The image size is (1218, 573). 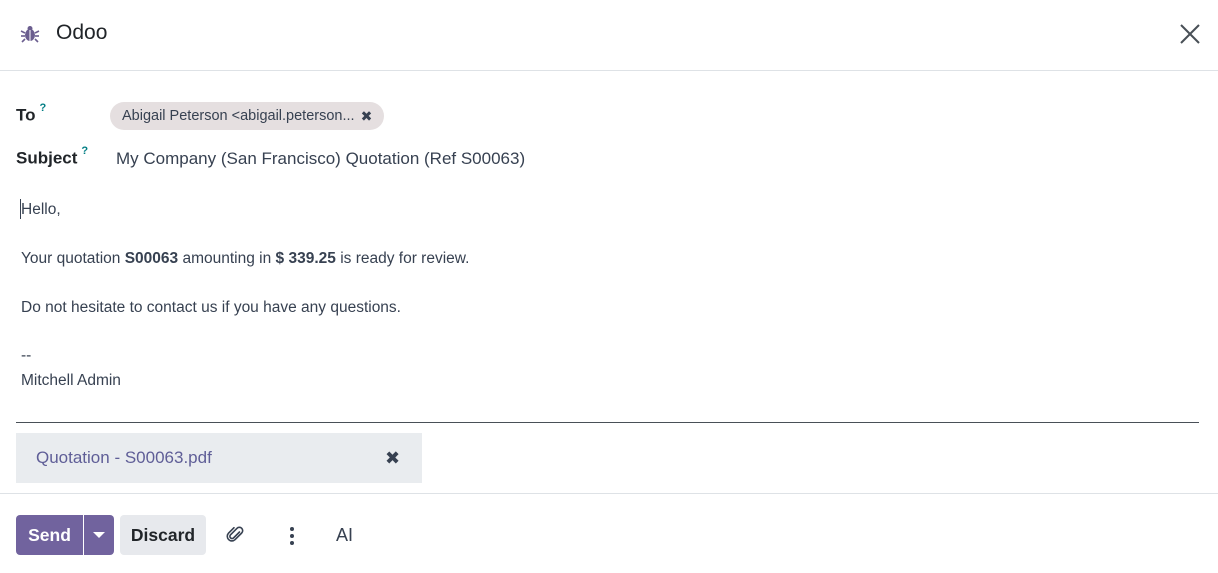 What do you see at coordinates (305, 258) in the screenshot?
I see `quote-amount: $ 339.25` at bounding box center [305, 258].